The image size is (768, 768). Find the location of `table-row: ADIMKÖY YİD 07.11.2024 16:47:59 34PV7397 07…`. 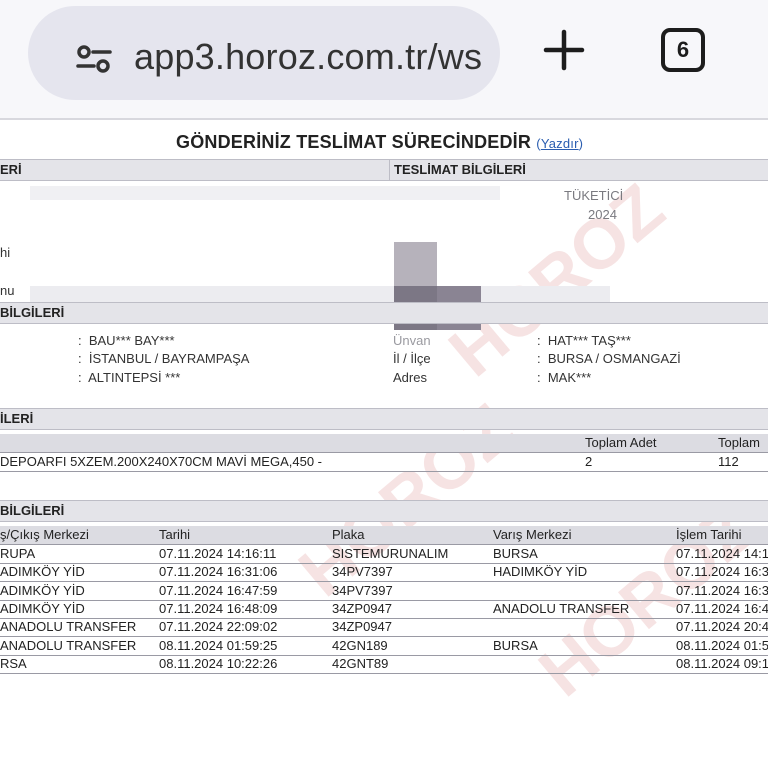

table-row: ADIMKÖY YİD 07.11.2024 16:47:59 34PV7397 07… is located at coordinates (384, 591).